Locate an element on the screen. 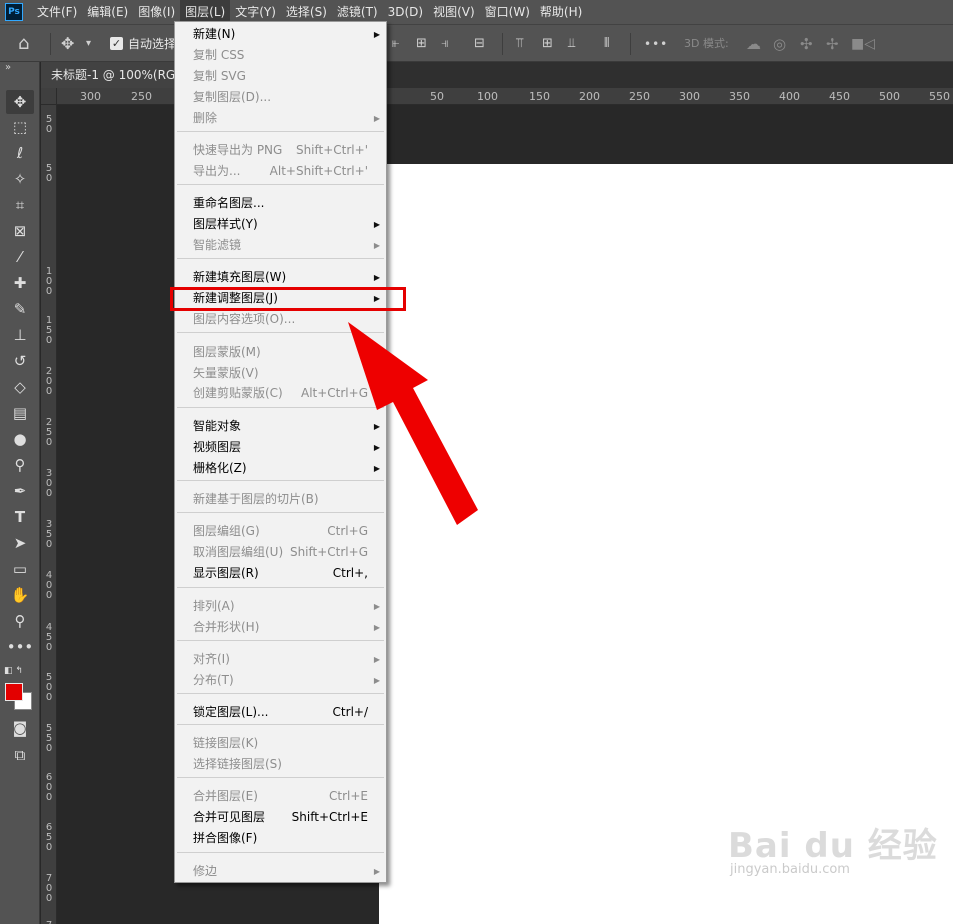 The height and width of the screenshot is (924, 953). eyedropper-tool-icon: ⁄ is located at coordinates (20, 257).